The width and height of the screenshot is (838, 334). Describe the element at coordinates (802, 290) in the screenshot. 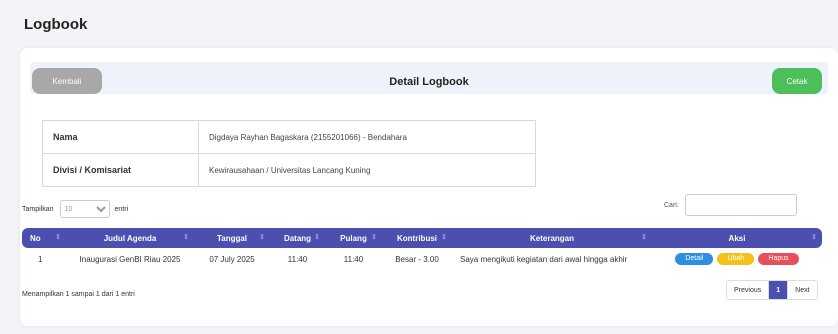

I see `next-button: Next` at that location.